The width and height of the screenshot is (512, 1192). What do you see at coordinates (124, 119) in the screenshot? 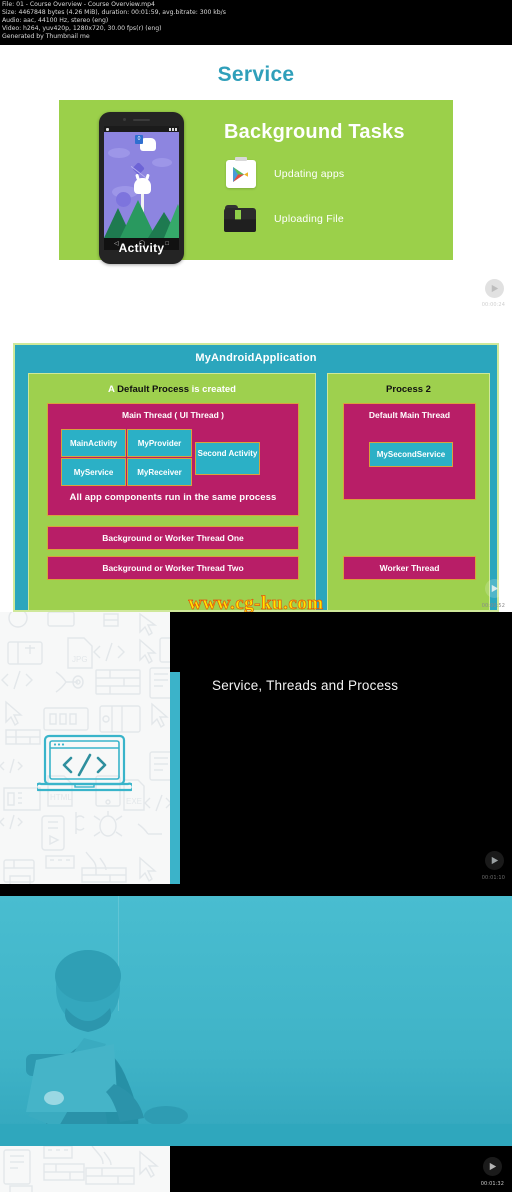
I see `phone-camera-icon` at bounding box center [124, 119].